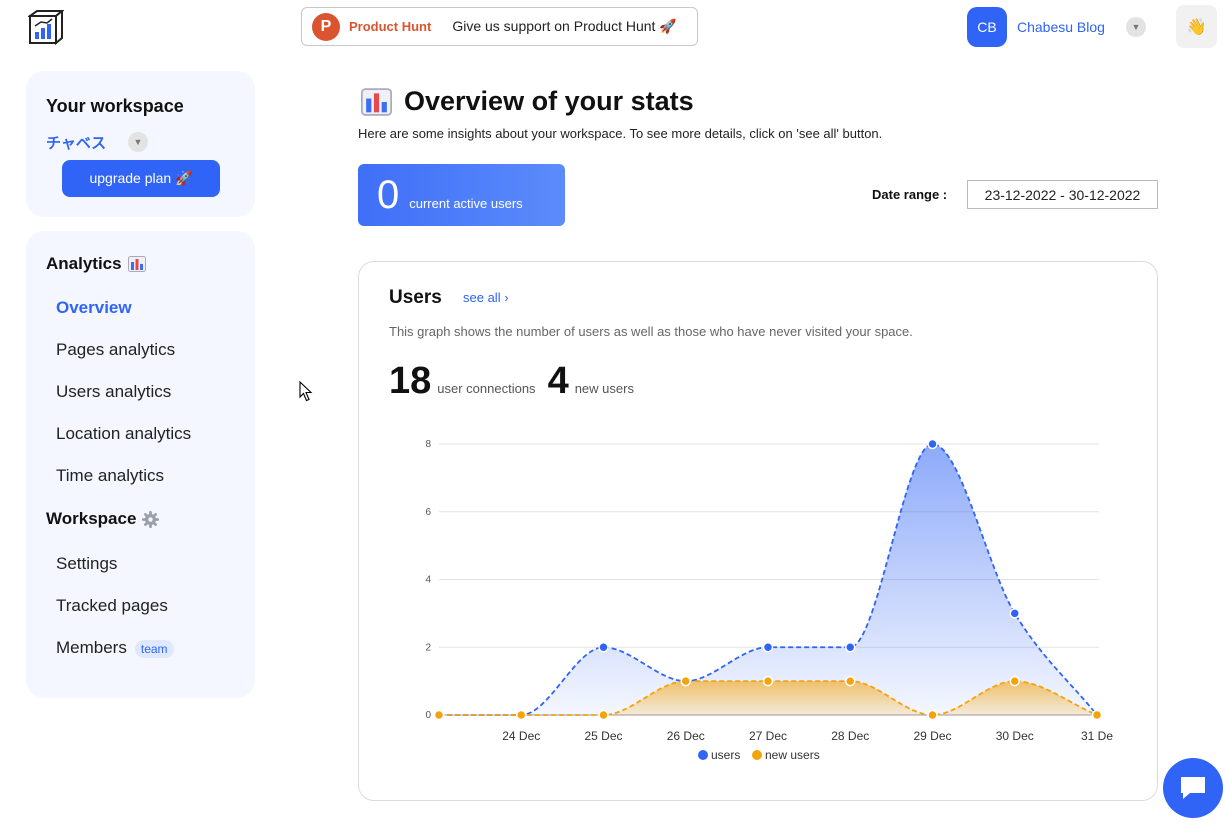 This screenshot has height=827, width=1226. I want to click on product-hunt-message: Give us support on Product Hunt 🚀, so click(564, 26).